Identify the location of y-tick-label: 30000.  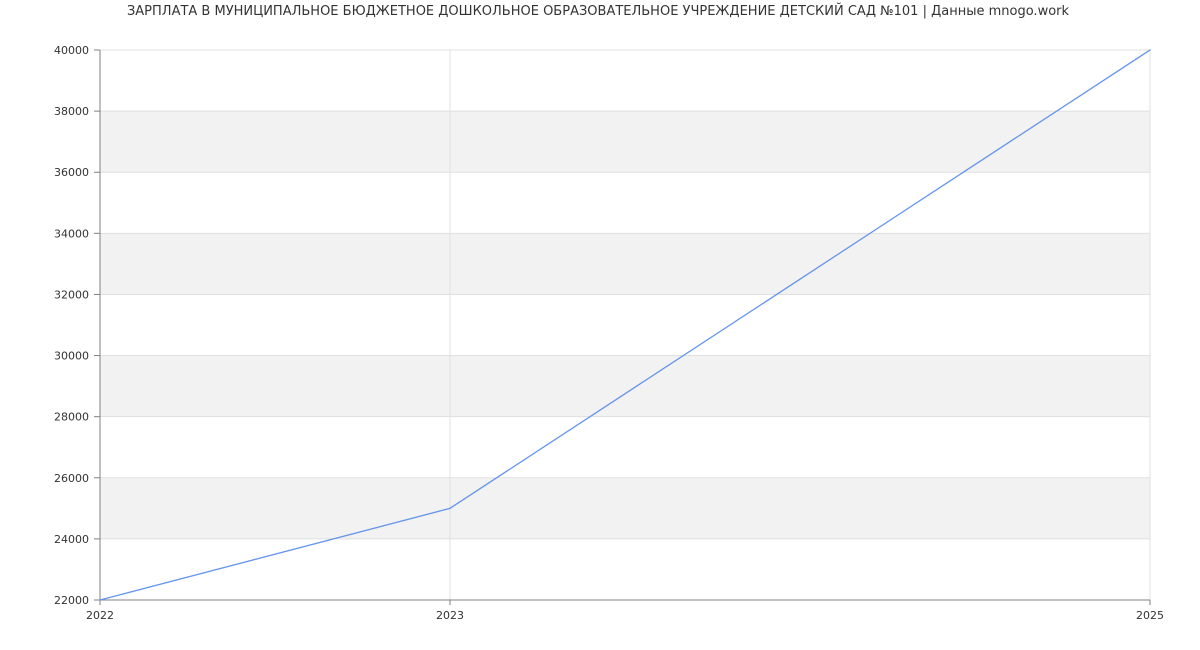
(71, 356).